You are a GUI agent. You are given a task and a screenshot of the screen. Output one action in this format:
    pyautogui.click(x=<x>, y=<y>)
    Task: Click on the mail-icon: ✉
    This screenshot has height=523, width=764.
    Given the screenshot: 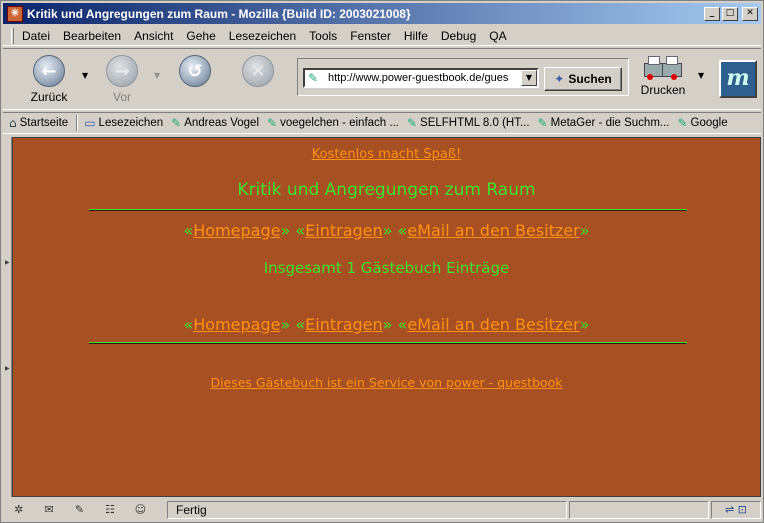 What is the action you would take?
    pyautogui.click(x=48, y=510)
    